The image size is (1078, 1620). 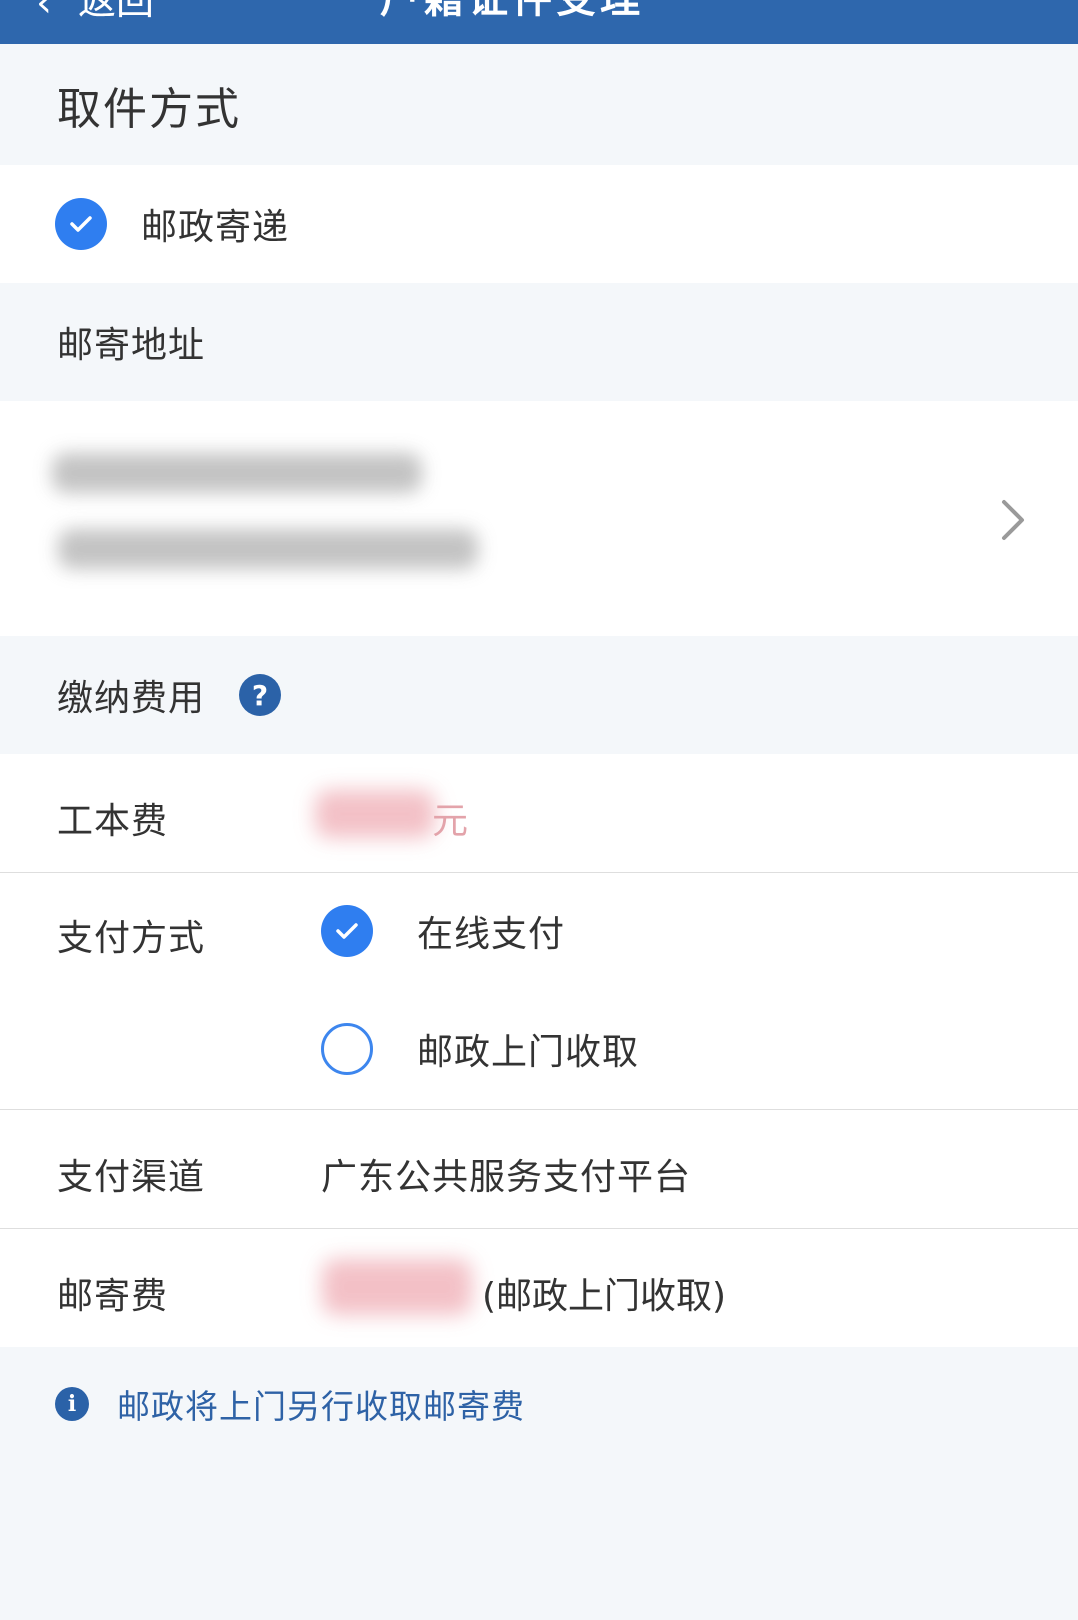 I want to click on postage-label: 邮寄费, so click(x=113, y=1296).